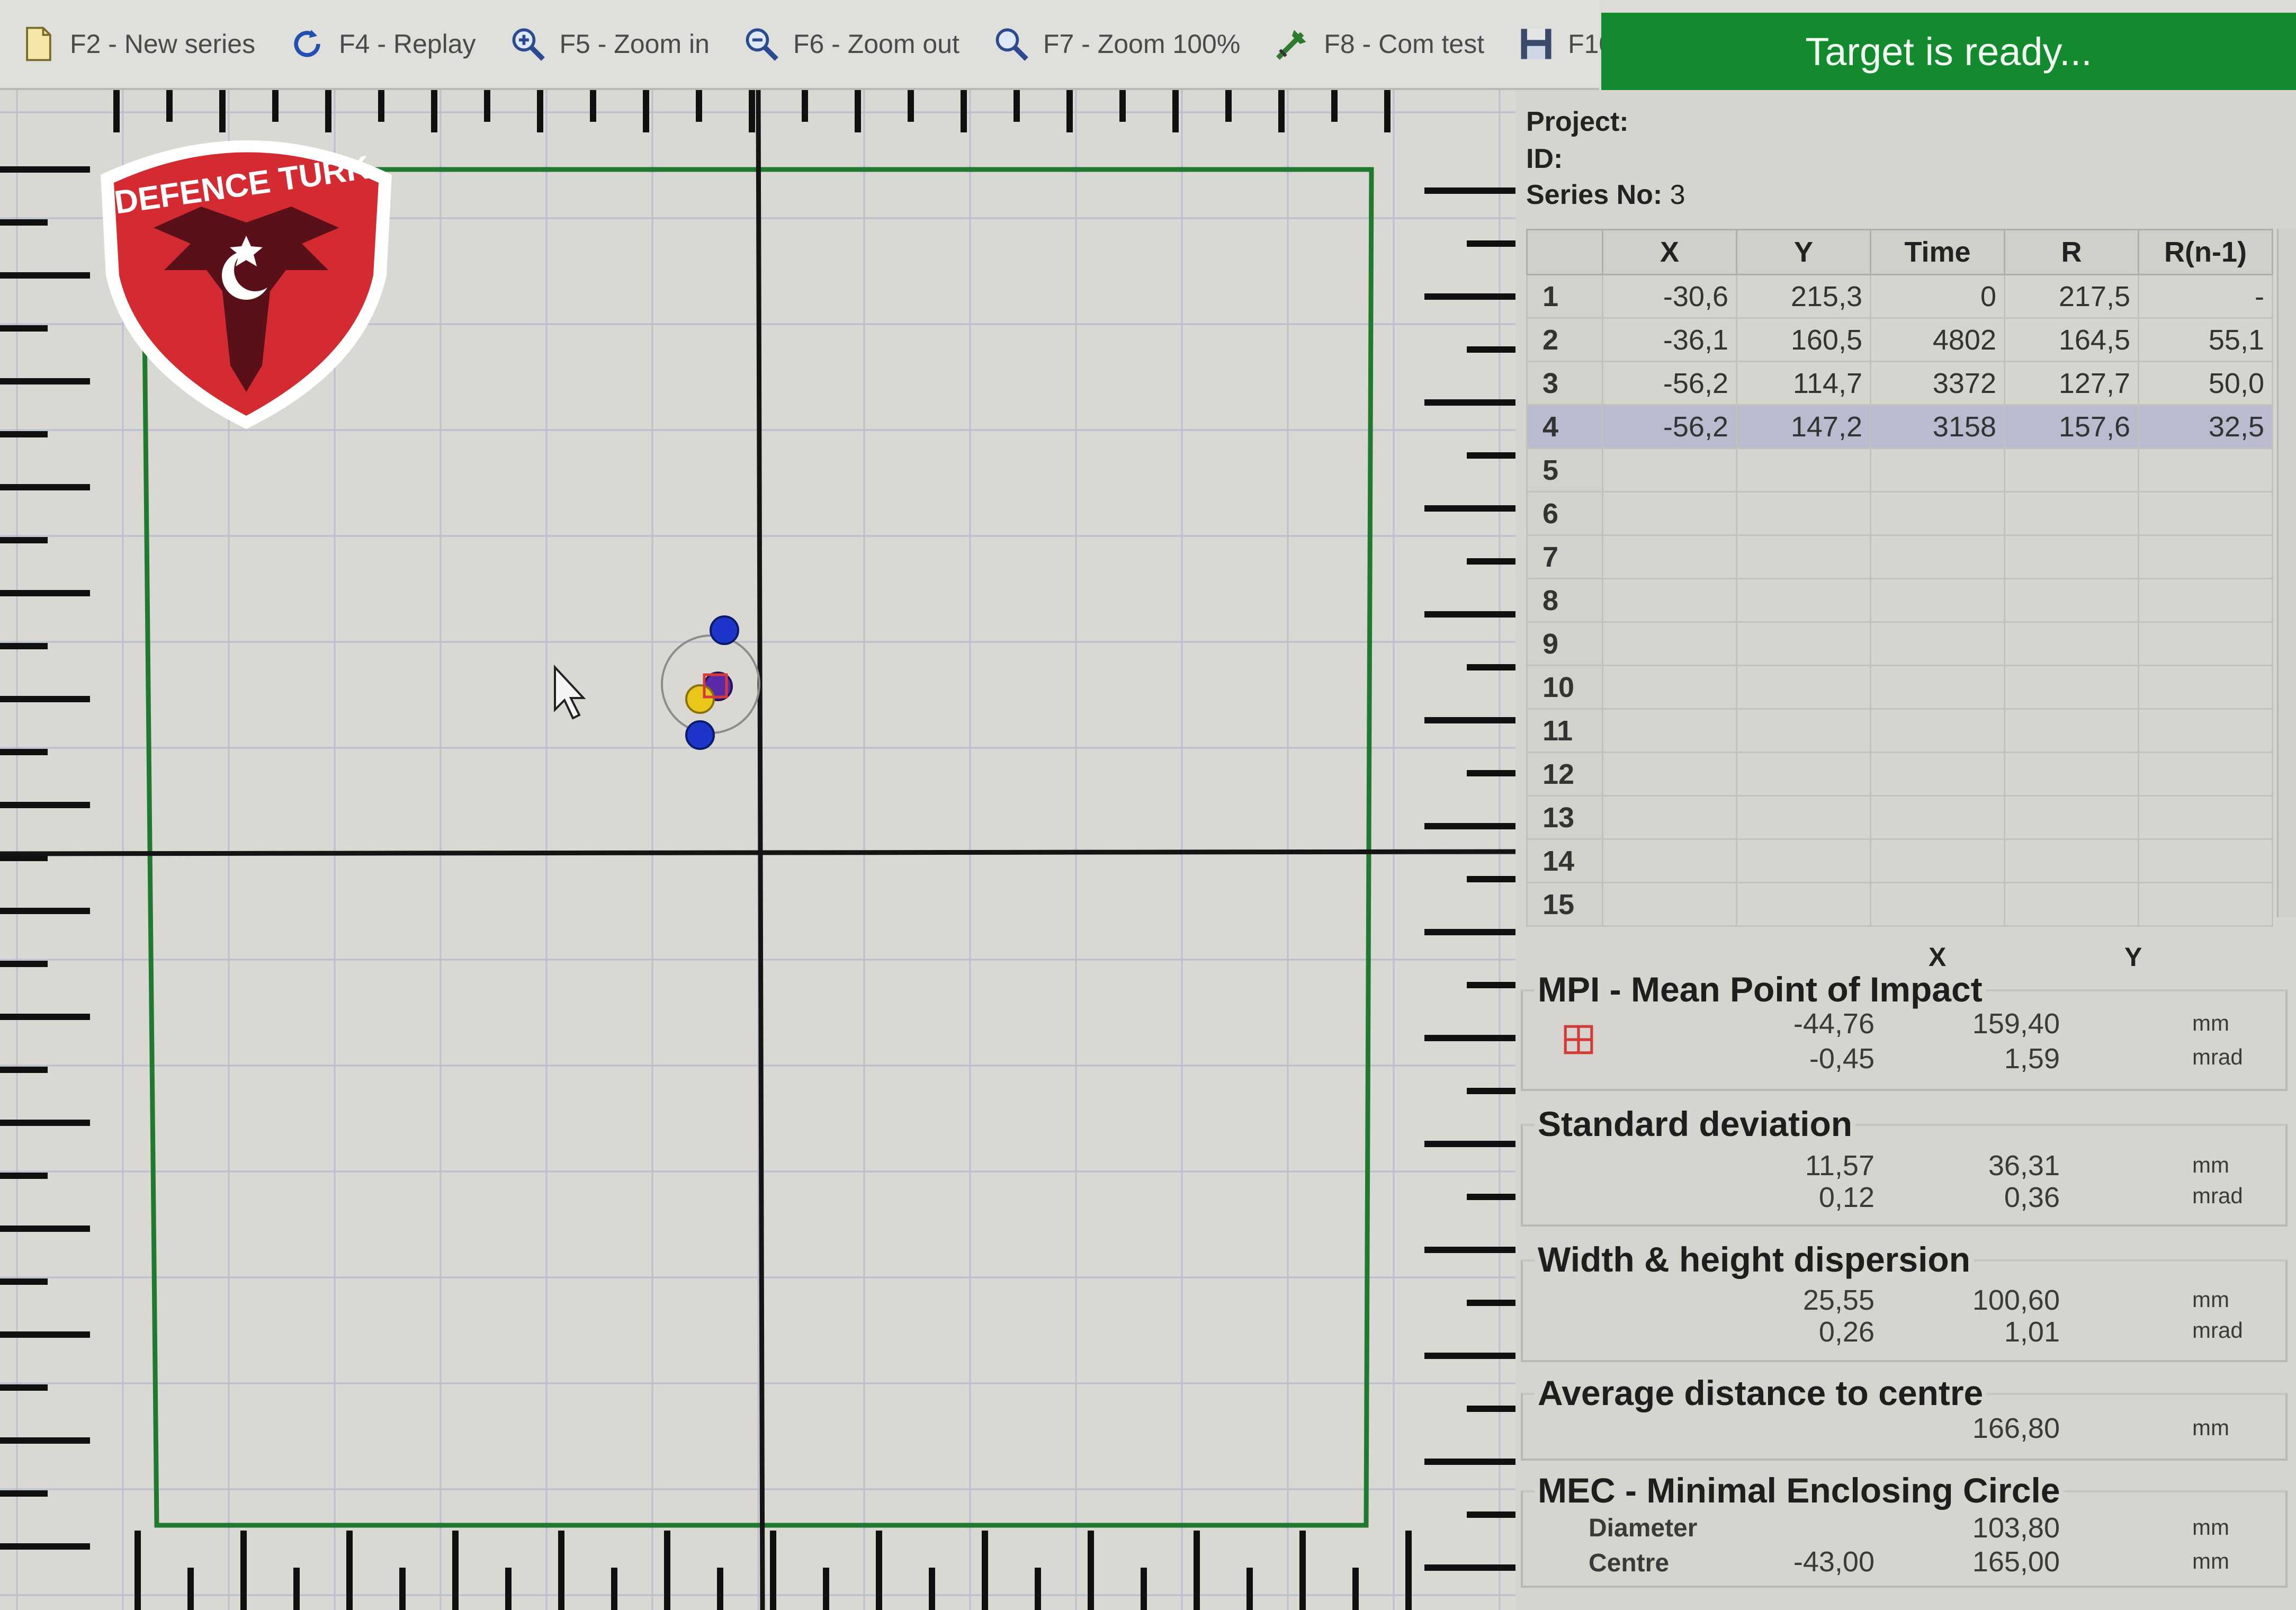  What do you see at coordinates (2032, 1332) in the screenshot?
I see `disp-y-mrad: 1,01` at bounding box center [2032, 1332].